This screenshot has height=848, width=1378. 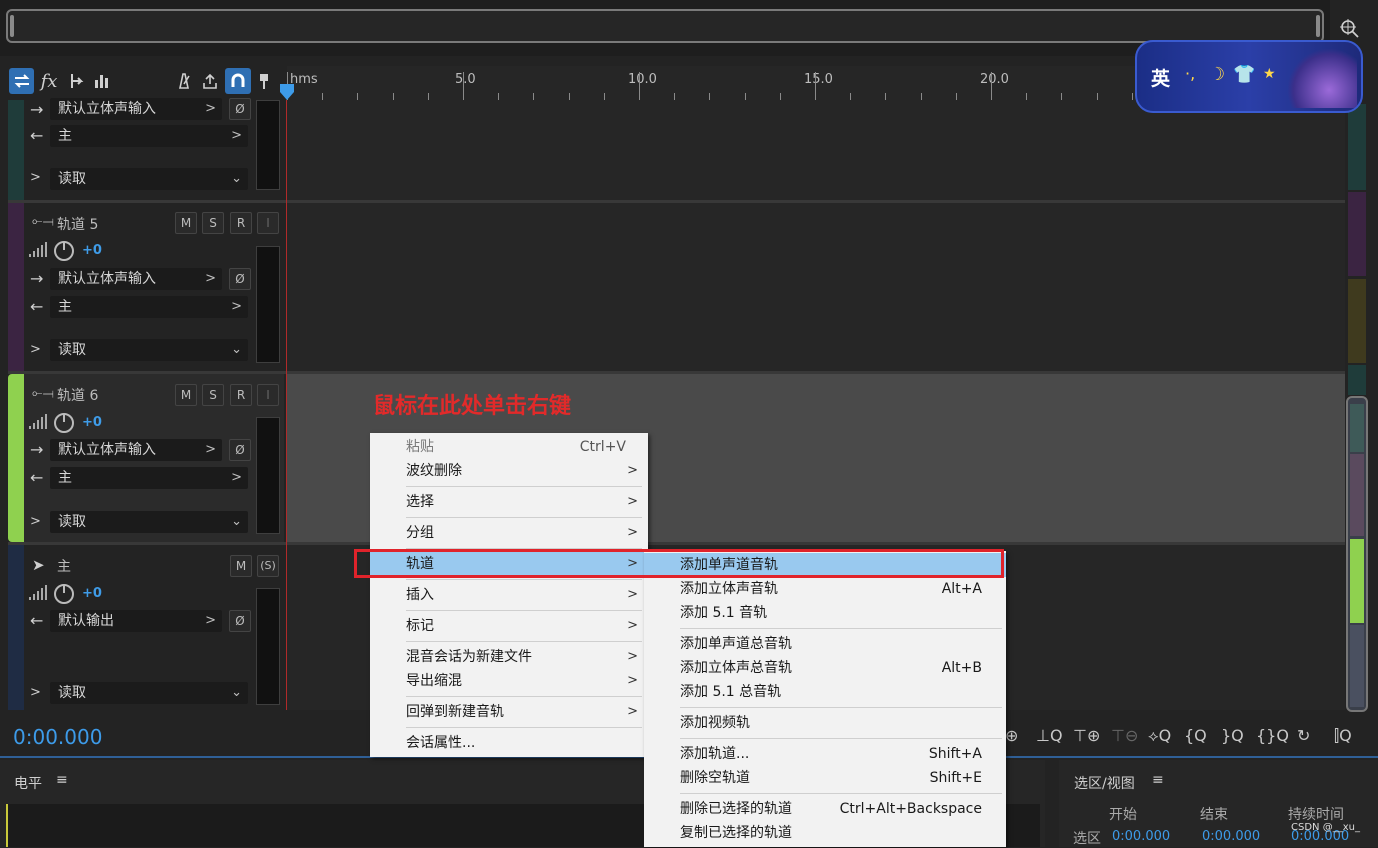 What do you see at coordinates (64, 566) in the screenshot?
I see `track-name: 主` at bounding box center [64, 566].